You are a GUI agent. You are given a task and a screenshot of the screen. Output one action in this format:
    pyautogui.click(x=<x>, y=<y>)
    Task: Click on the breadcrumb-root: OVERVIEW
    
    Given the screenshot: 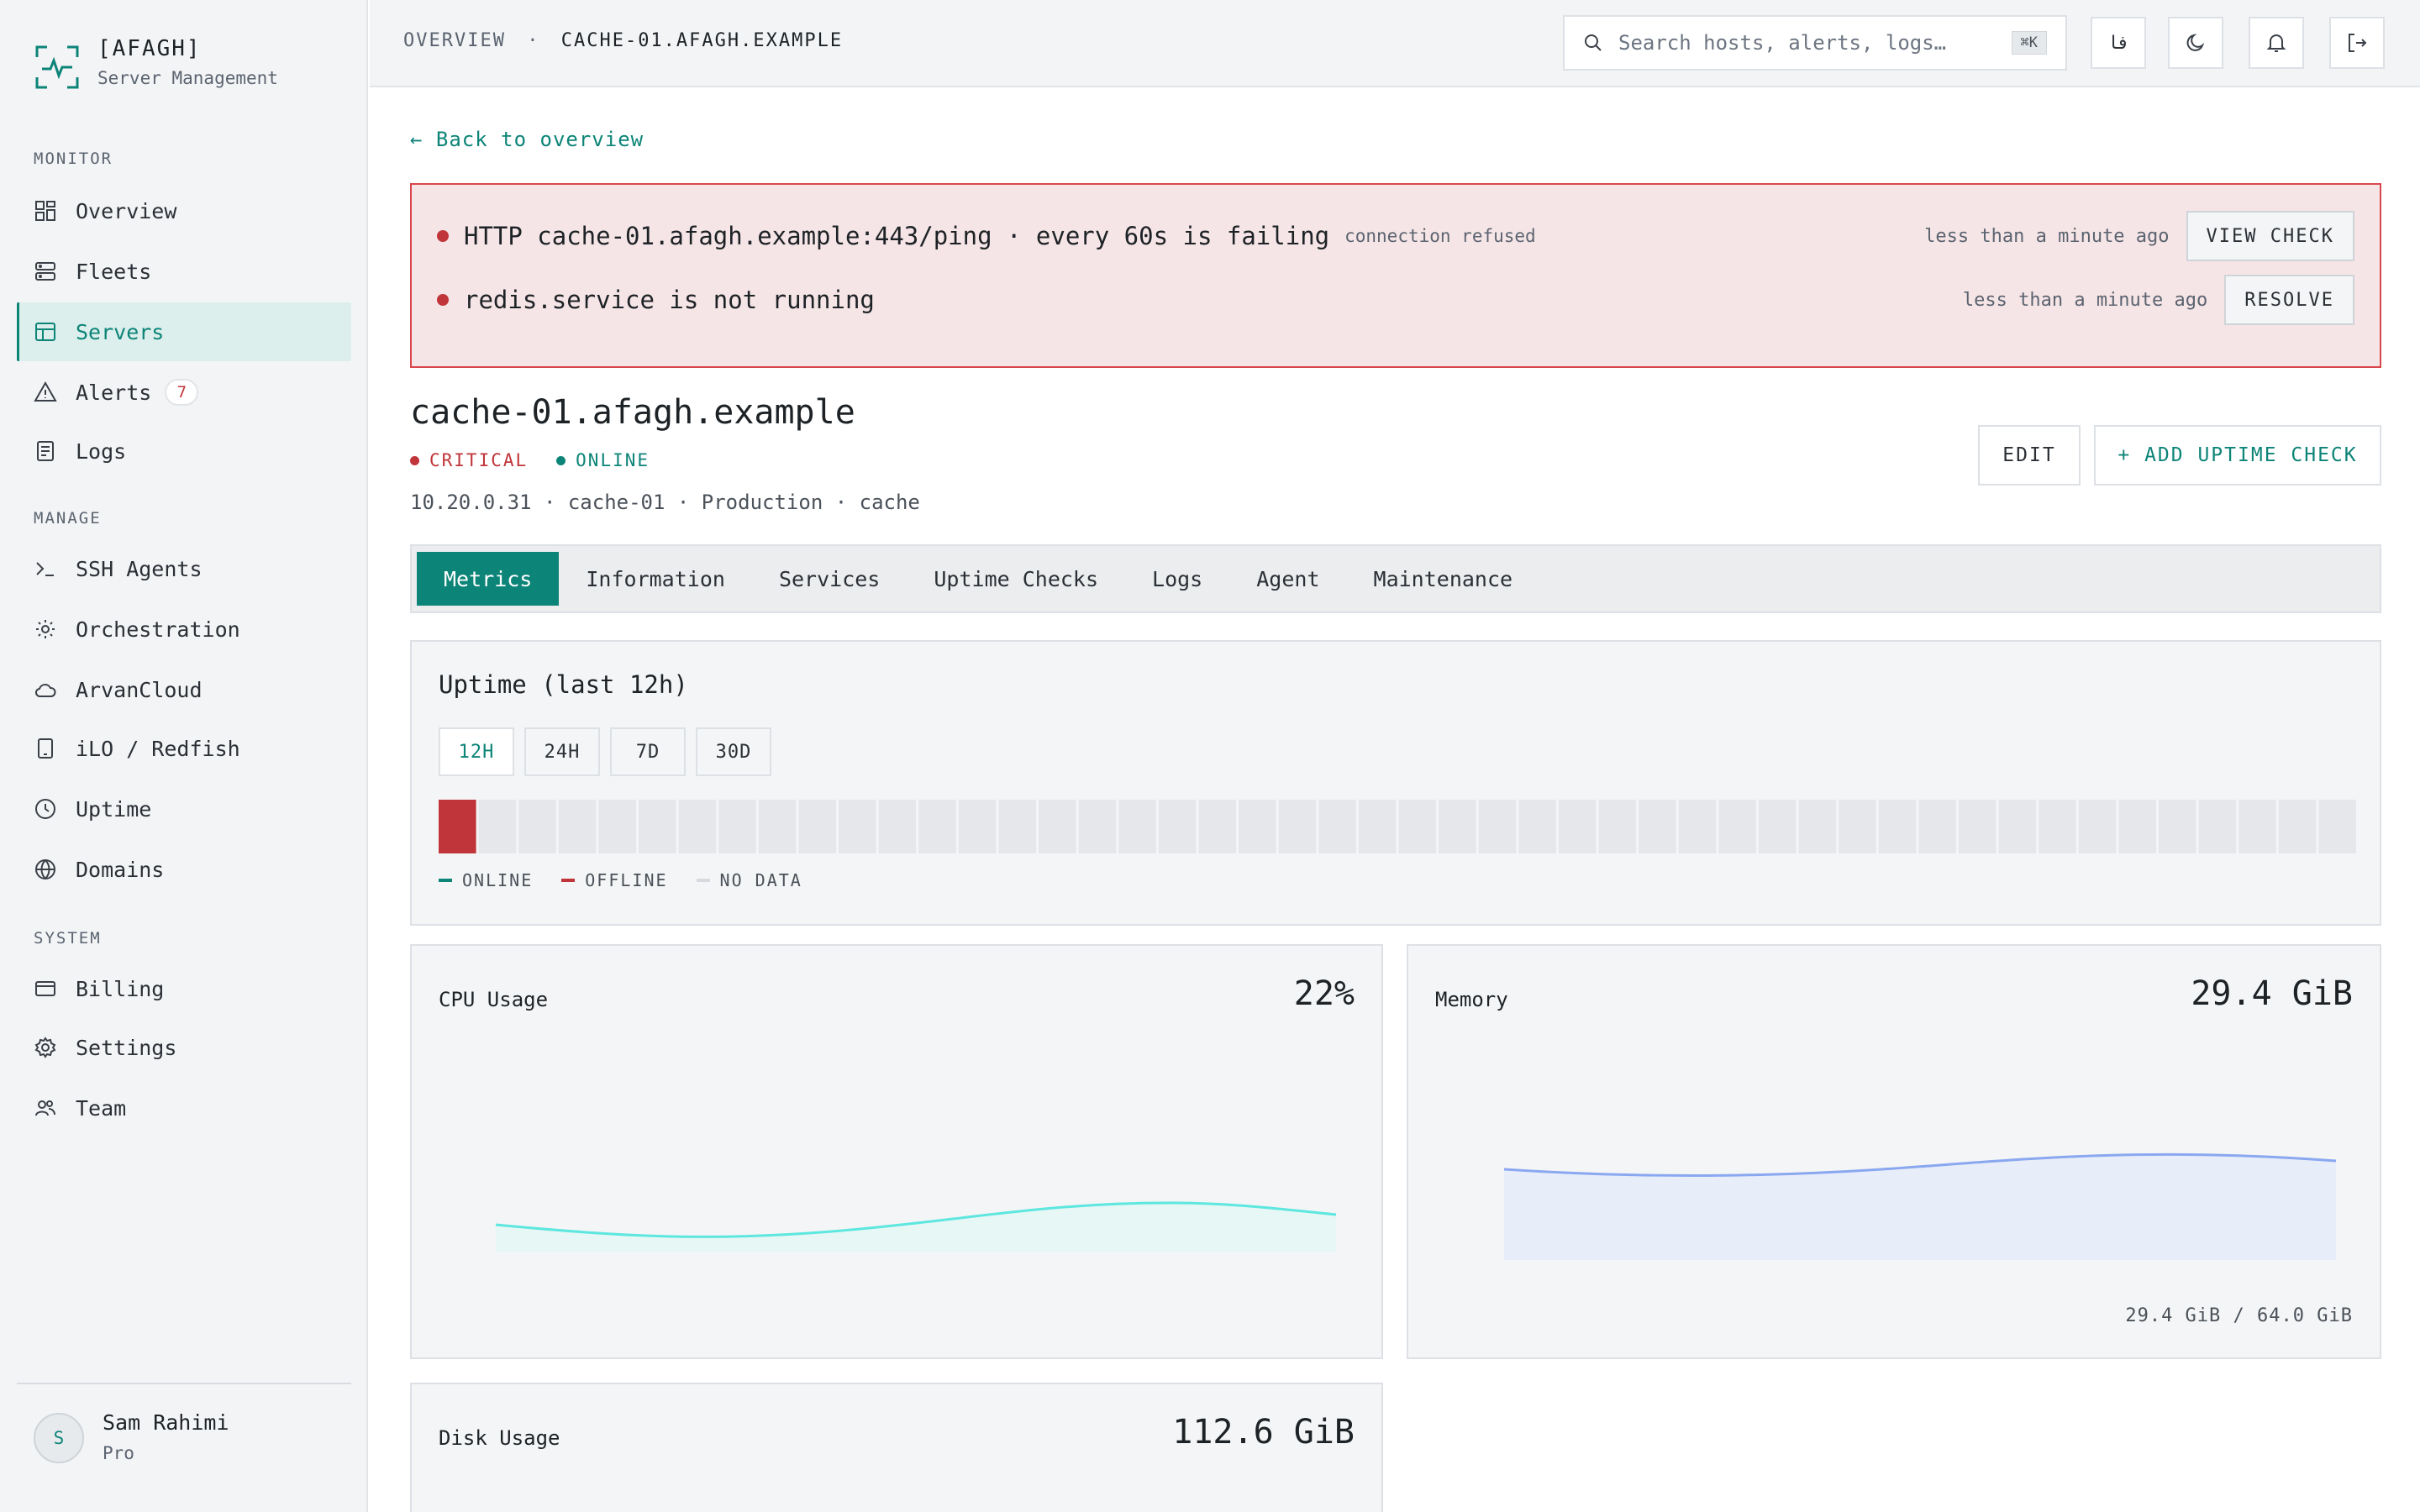 What is the action you would take?
    pyautogui.click(x=454, y=40)
    